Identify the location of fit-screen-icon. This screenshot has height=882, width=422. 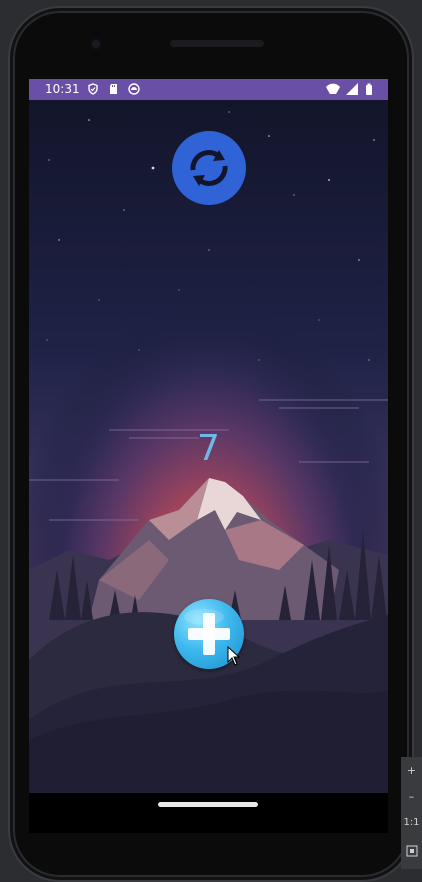
(411, 851).